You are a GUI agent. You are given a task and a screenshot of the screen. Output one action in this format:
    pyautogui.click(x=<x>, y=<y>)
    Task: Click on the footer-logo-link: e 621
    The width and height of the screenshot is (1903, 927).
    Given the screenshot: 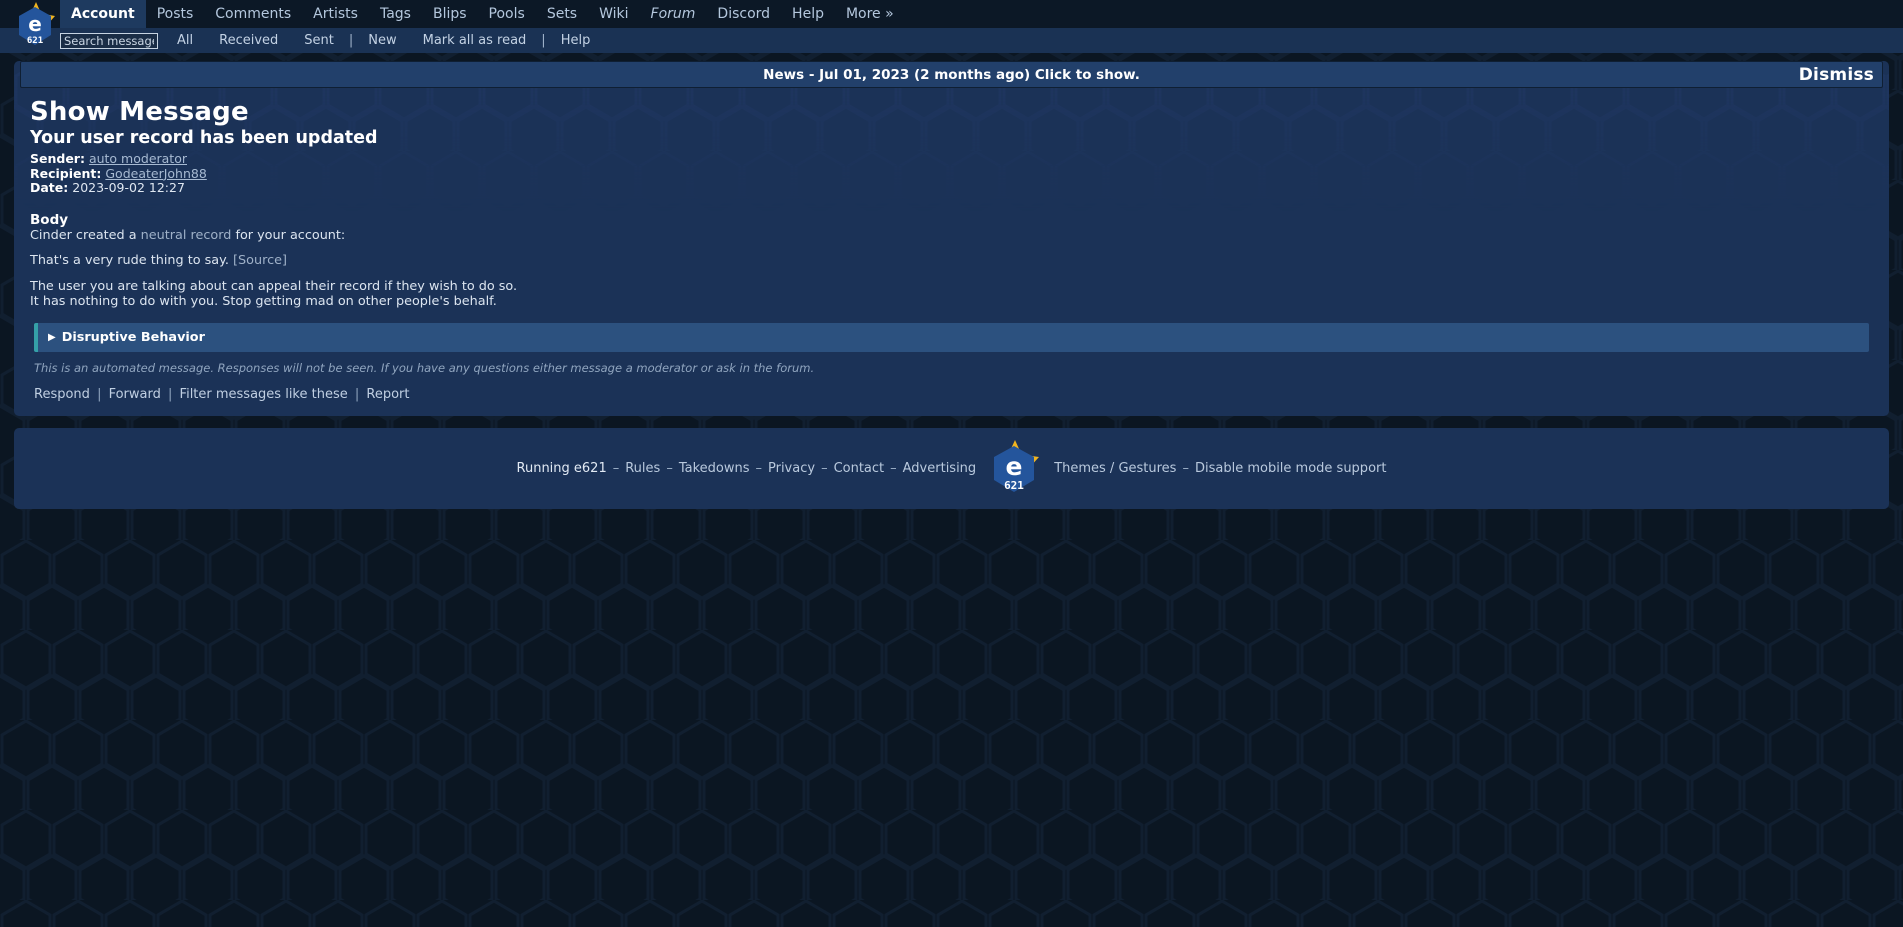 What is the action you would take?
    pyautogui.click(x=1015, y=469)
    